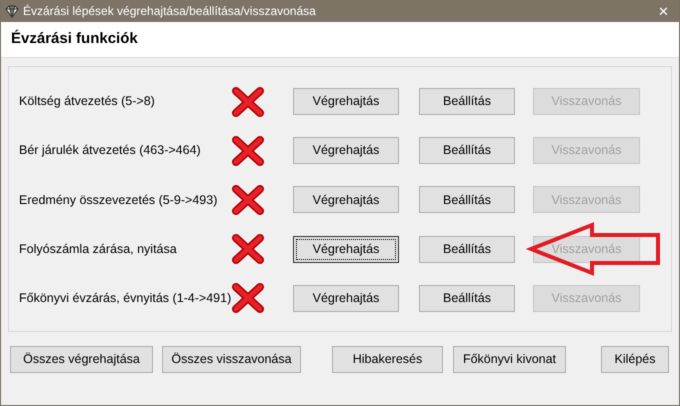  Describe the element at coordinates (98, 249) in the screenshot. I see `step-label: Folyószámla zárása, nyitása` at that location.